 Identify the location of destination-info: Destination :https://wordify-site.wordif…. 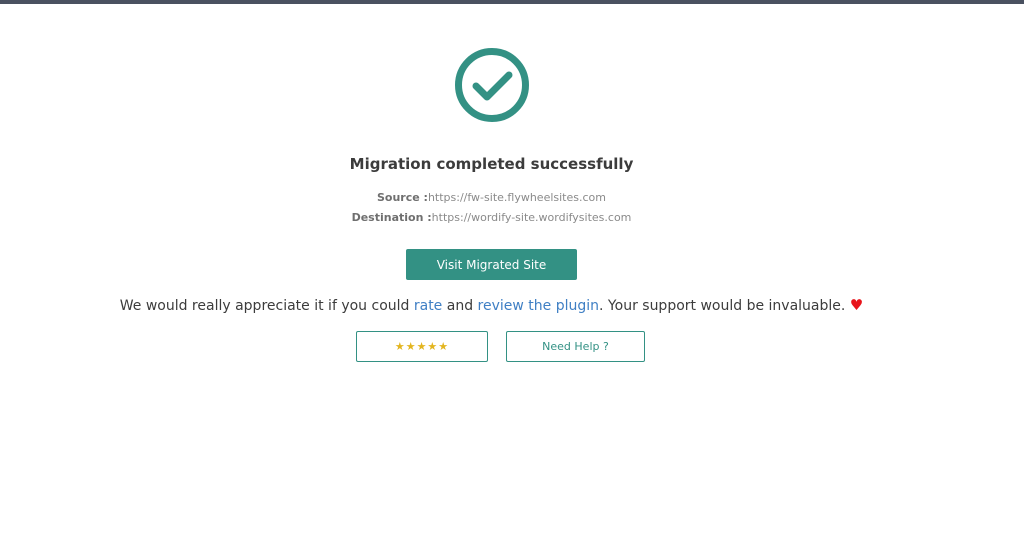
(491, 217).